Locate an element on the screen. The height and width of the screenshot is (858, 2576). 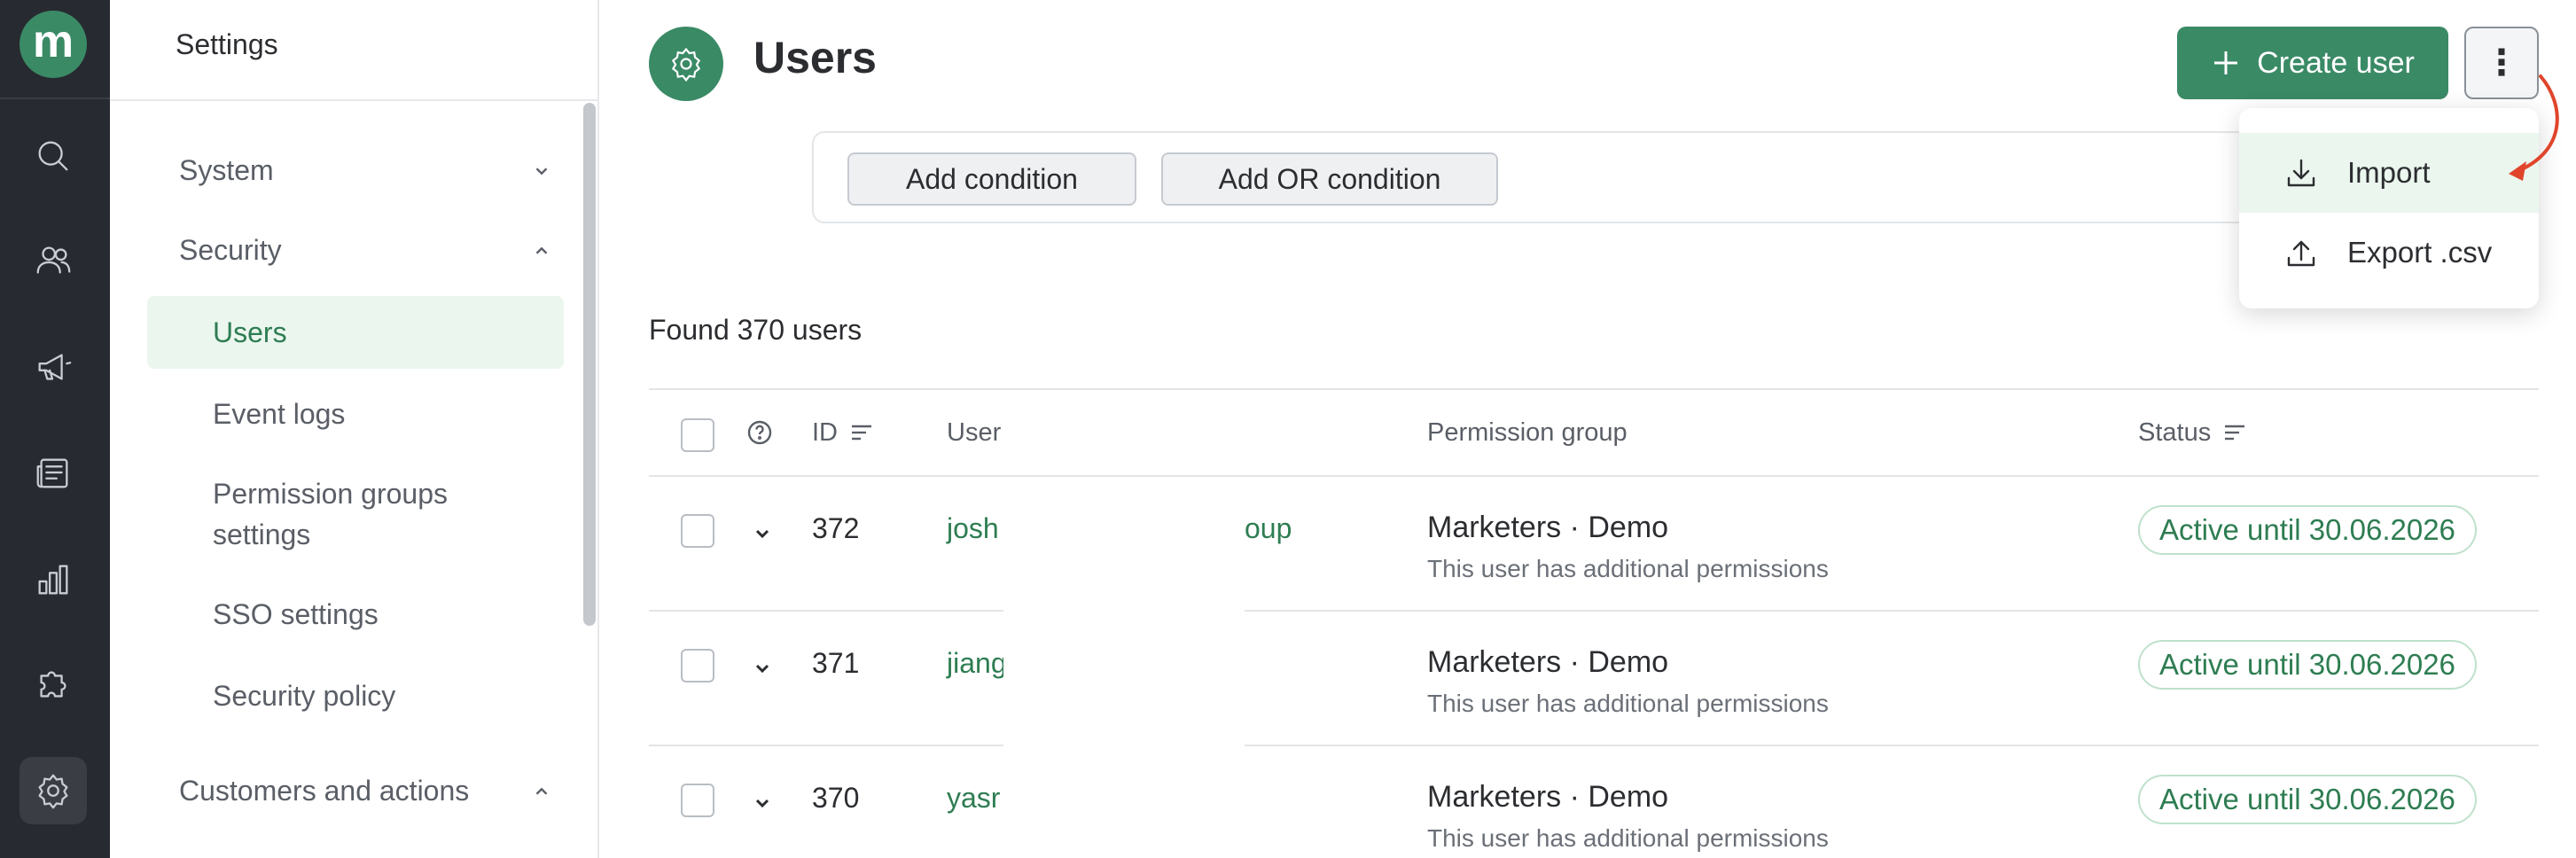
column-header-id: ID is located at coordinates (843, 432).